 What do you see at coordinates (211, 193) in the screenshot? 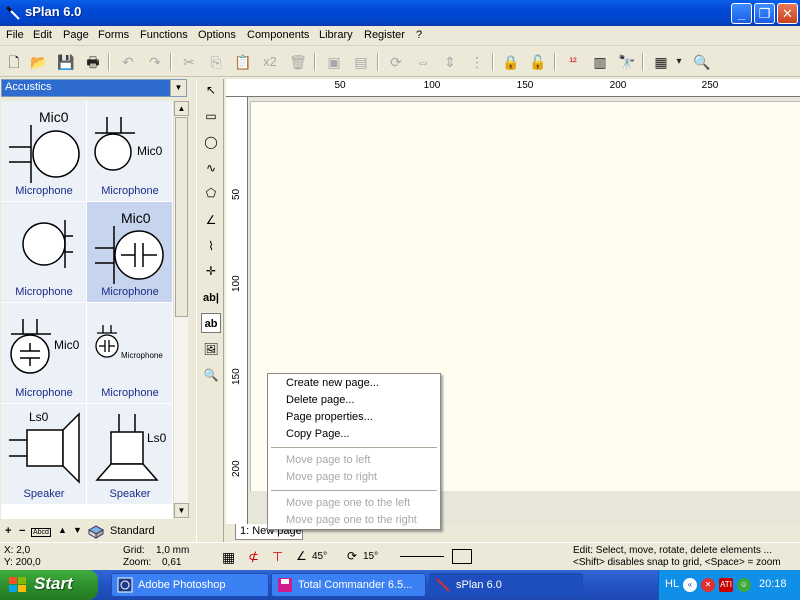
I see `polygon-tool-icon: ⬠` at bounding box center [211, 193].